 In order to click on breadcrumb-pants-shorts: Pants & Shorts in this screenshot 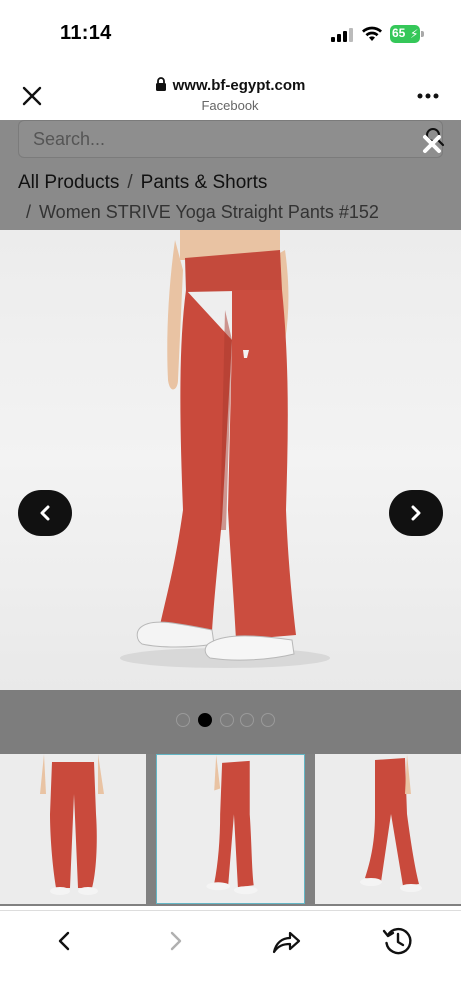, I will do `click(204, 182)`.